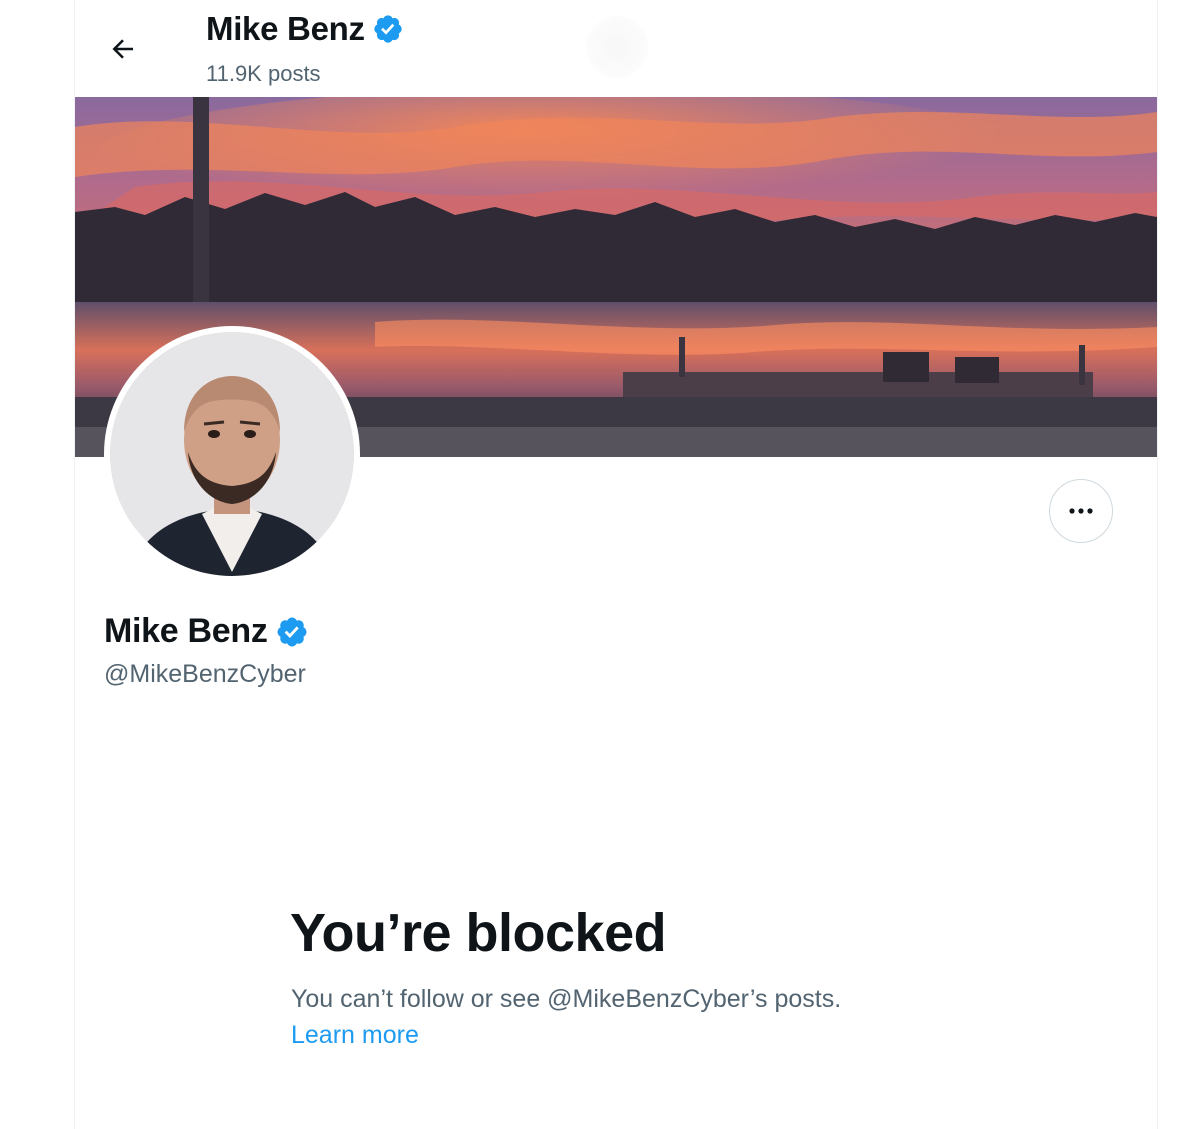 The image size is (1200, 1129). I want to click on header-name: Mike Benz, so click(285, 28).